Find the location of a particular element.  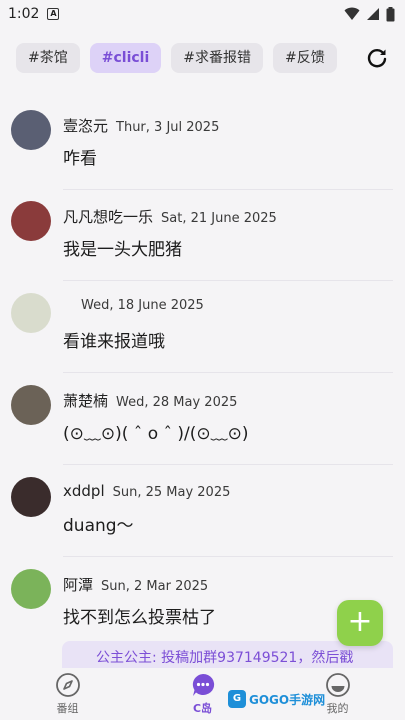

tag-qiufan-baocuo: #求番报错 is located at coordinates (217, 58).